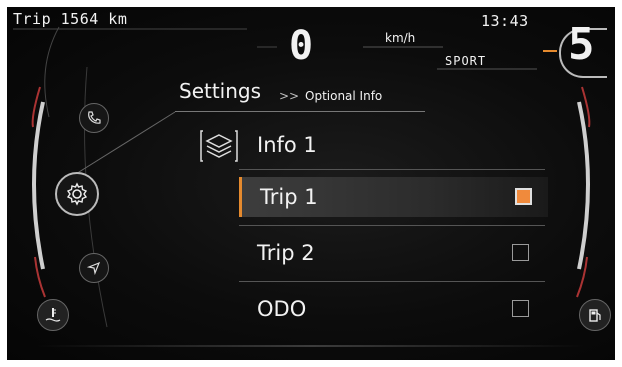 The height and width of the screenshot is (367, 622). I want to click on menu-item-trip-2: Trip 2, so click(392, 253).